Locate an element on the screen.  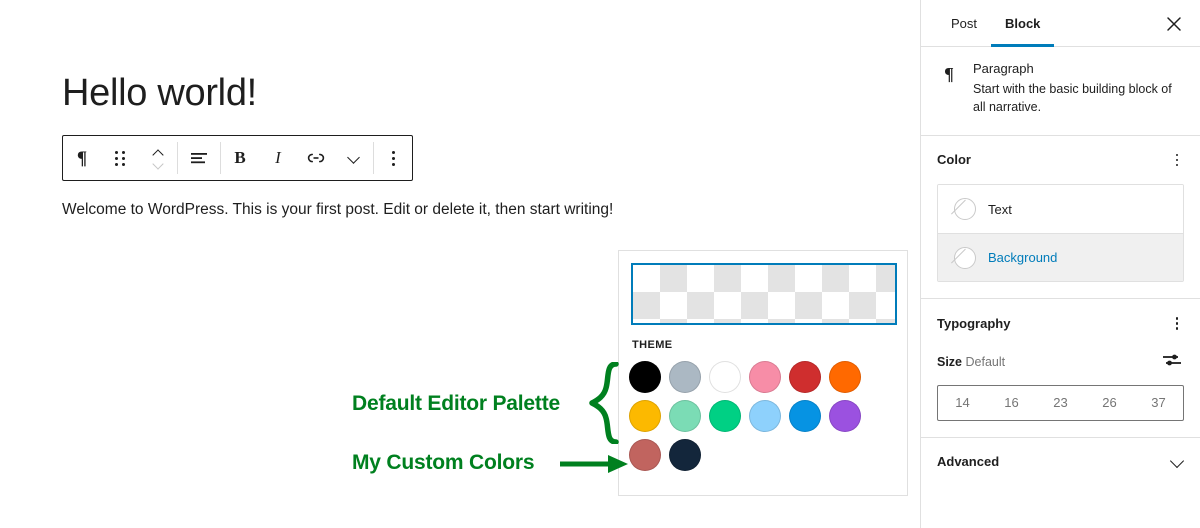
font-size-toggle-group: 14 16 23 26 37 is located at coordinates (1060, 402).